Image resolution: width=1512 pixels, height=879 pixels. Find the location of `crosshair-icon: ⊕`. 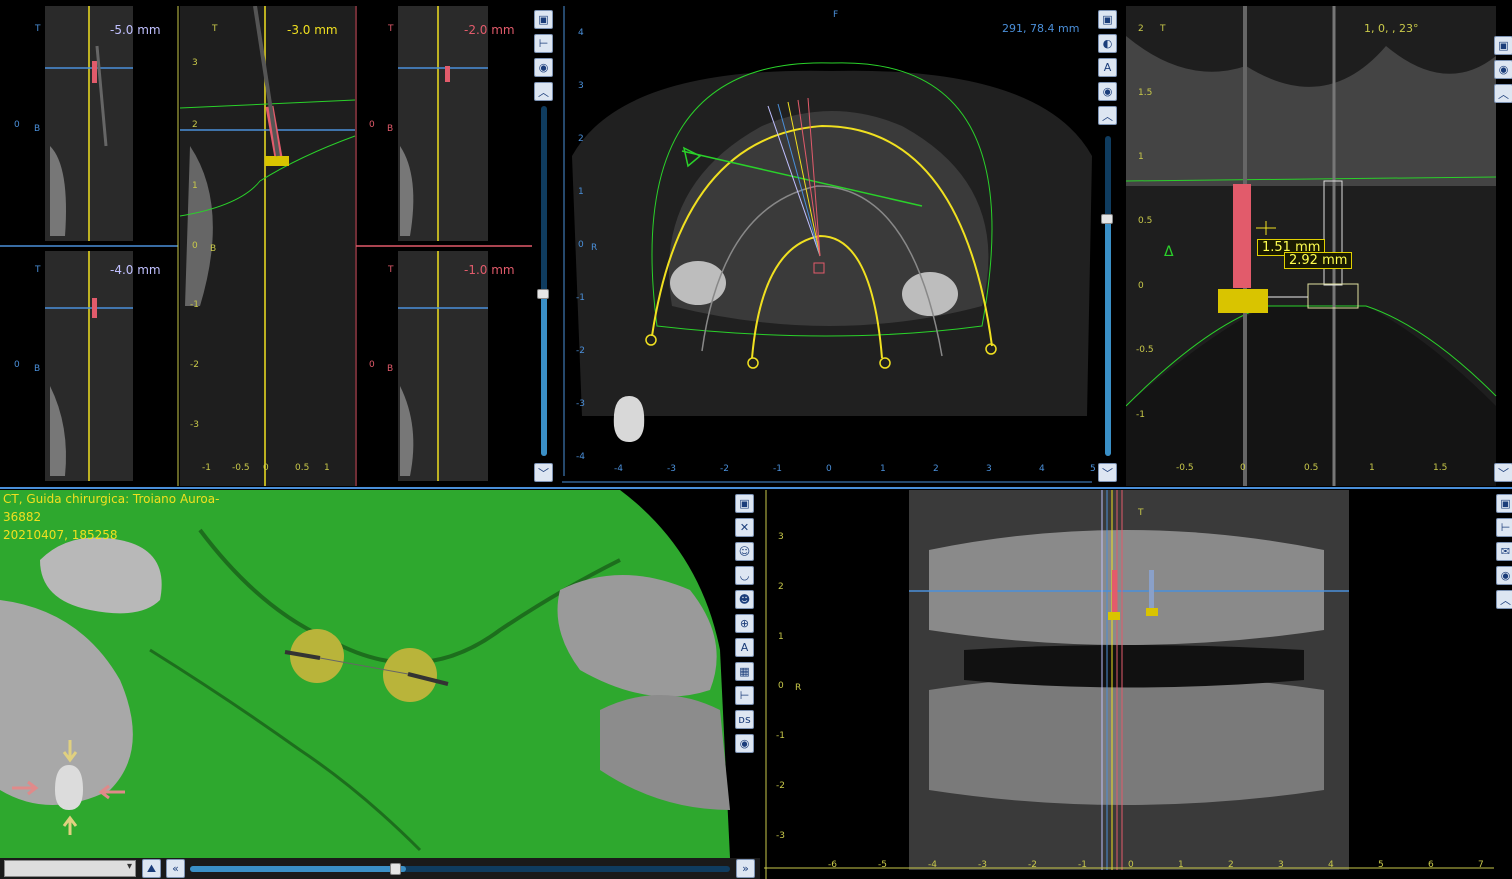

crosshair-icon: ⊕ is located at coordinates (744, 623).